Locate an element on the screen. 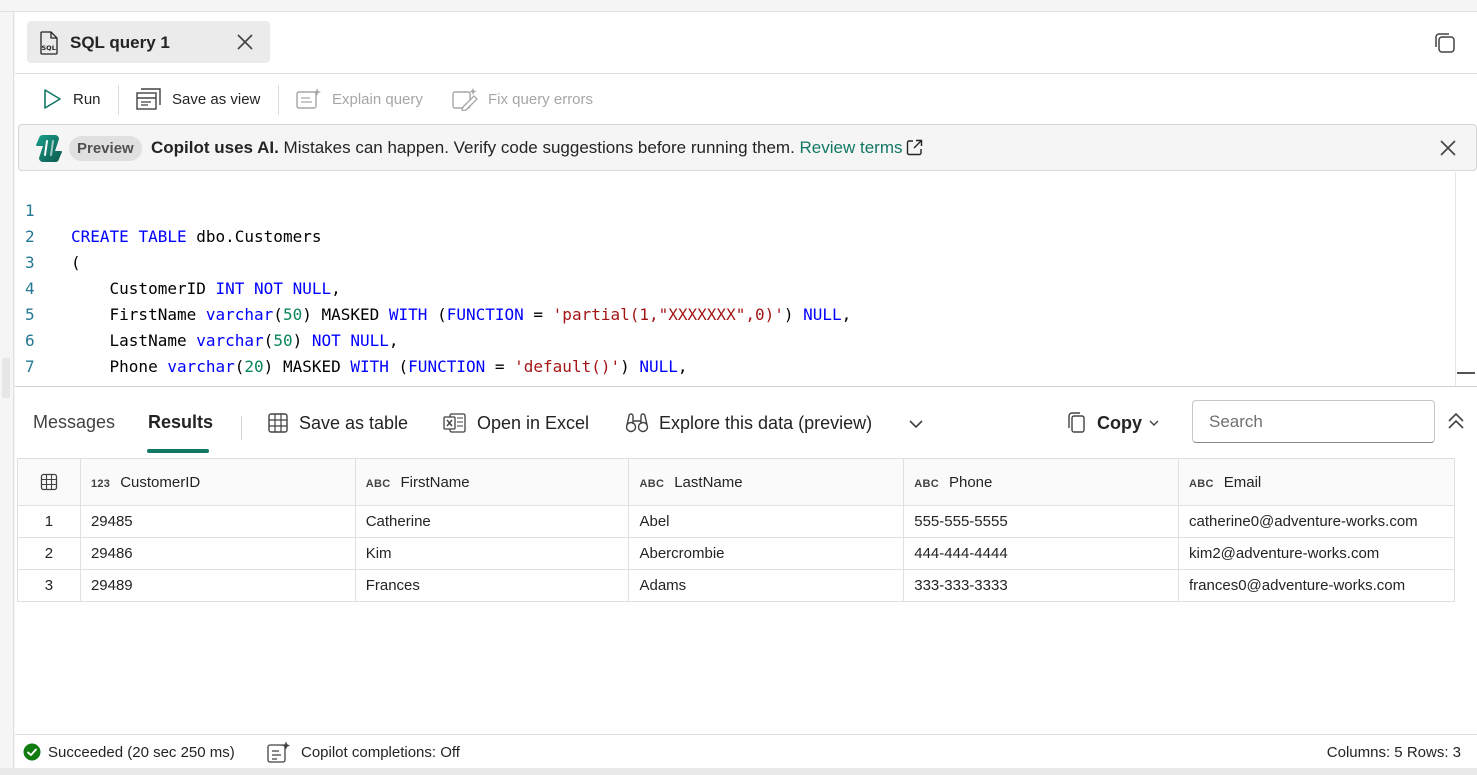 The image size is (1477, 775). select-all-cell is located at coordinates (49, 482).